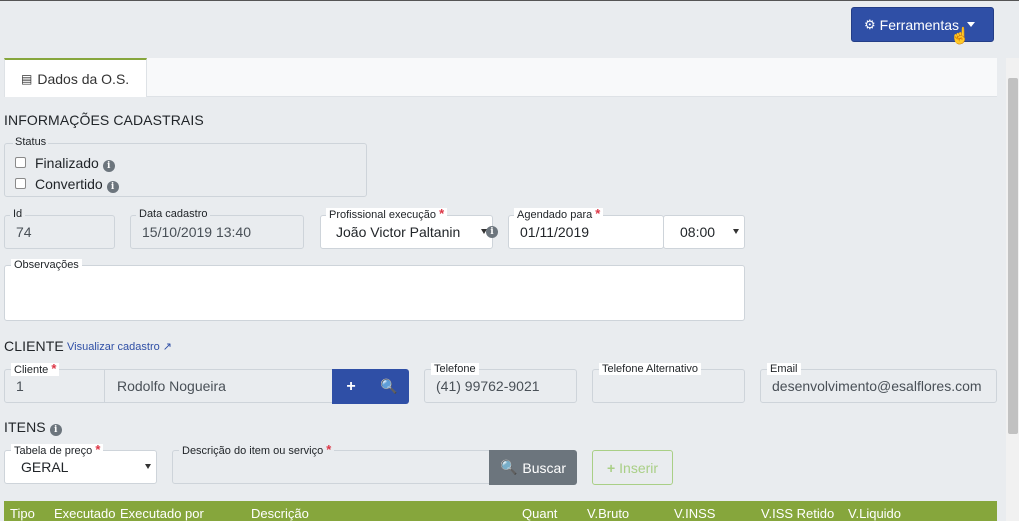 Image resolution: width=1019 pixels, height=521 pixels. Describe the element at coordinates (632, 467) in the screenshot. I see `inserir-button: + Inserir` at that location.